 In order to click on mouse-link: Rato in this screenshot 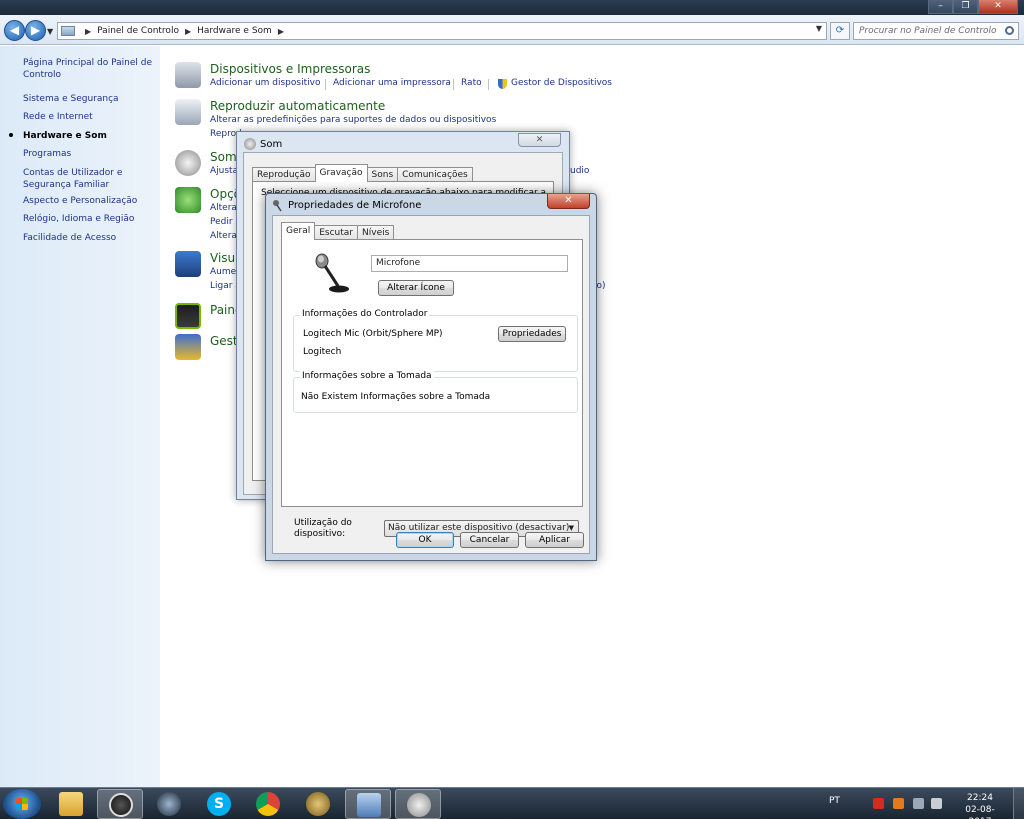, I will do `click(471, 83)`.